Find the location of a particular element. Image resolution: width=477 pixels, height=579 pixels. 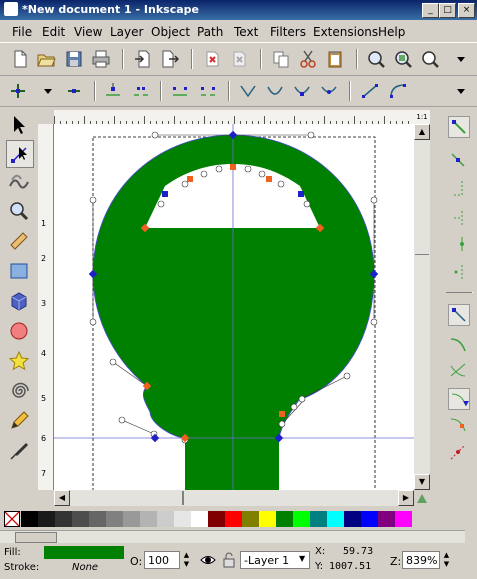

menu-extensions: Extensions is located at coordinates (345, 32).